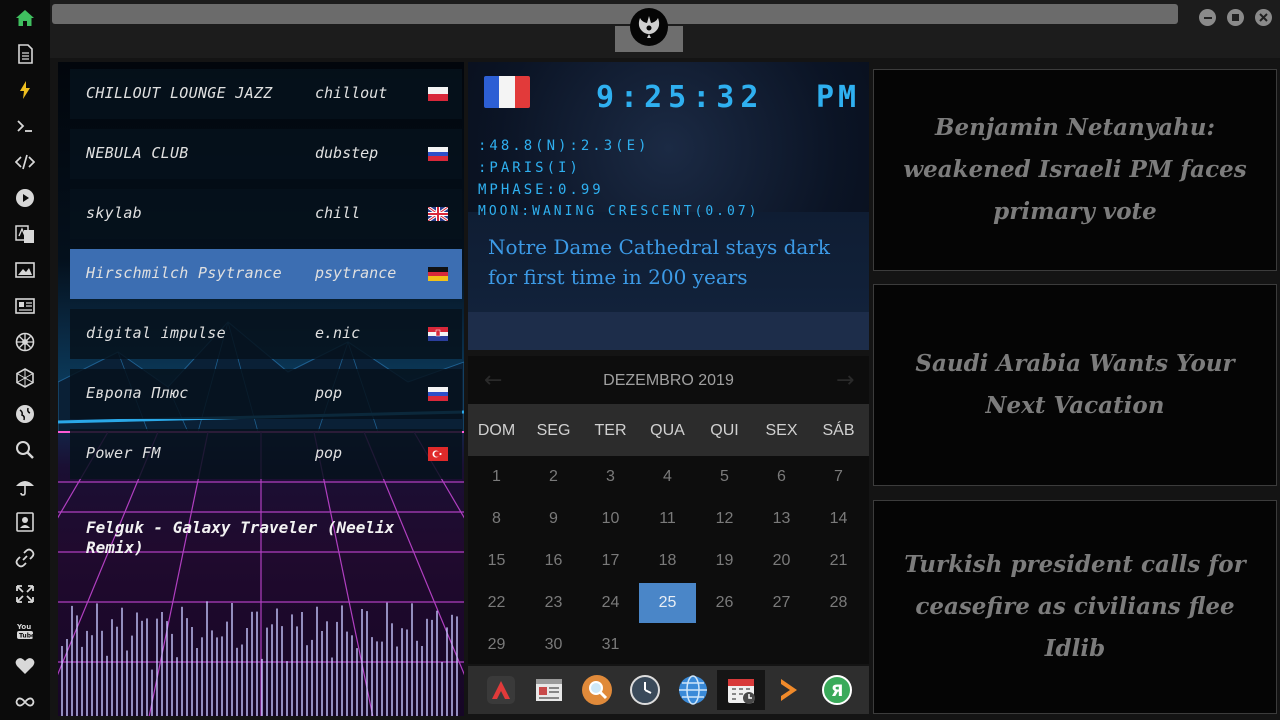 This screenshot has width=1280, height=720. I want to click on station-row: Power FM pop, so click(266, 454).